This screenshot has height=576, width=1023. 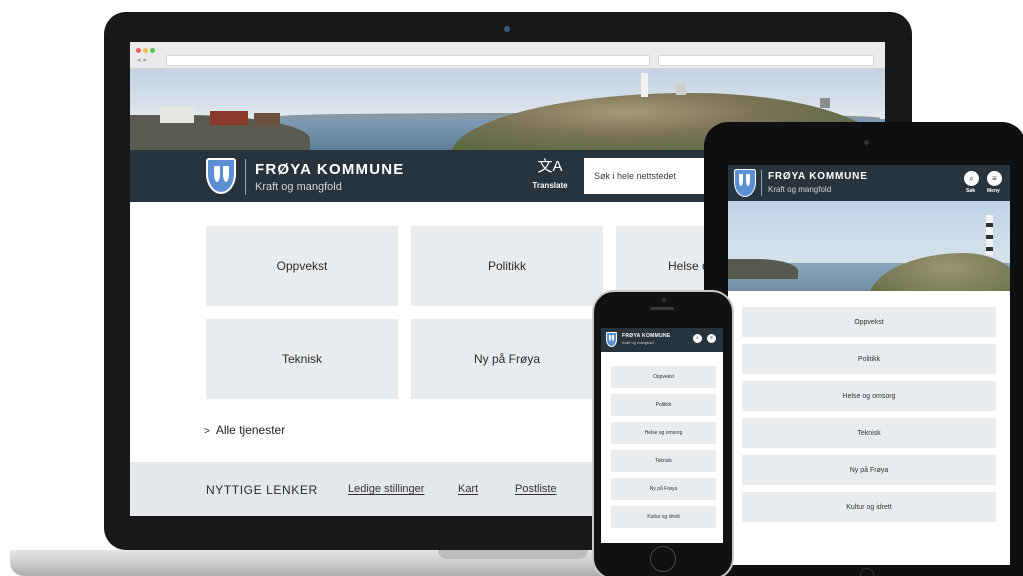 I want to click on link-kart: Kart, so click(x=468, y=489).